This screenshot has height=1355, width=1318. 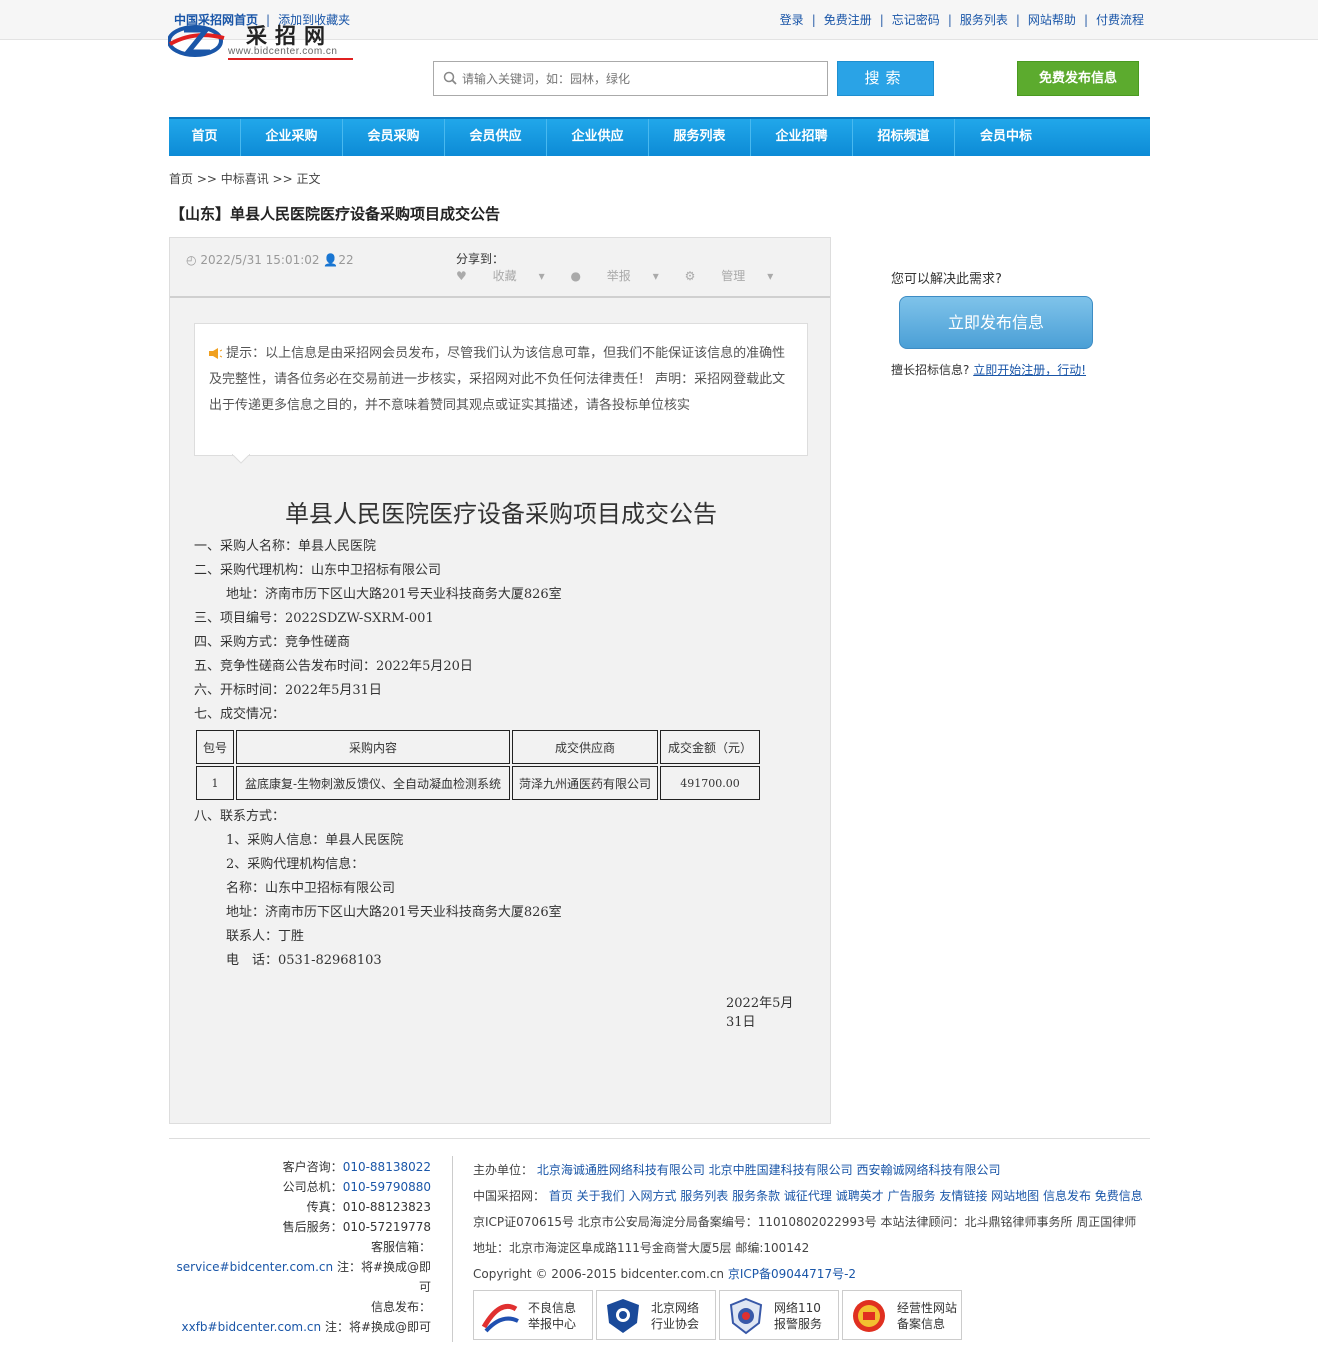 What do you see at coordinates (260, 260) in the screenshot?
I see `publish-datetime: 2022/5/31 15:01:02` at bounding box center [260, 260].